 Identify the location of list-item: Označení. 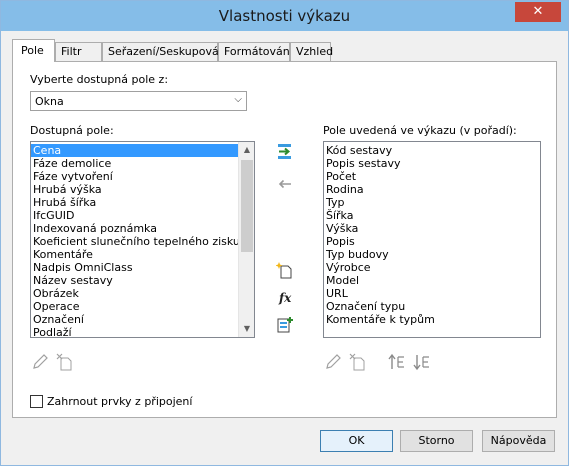
(142, 319).